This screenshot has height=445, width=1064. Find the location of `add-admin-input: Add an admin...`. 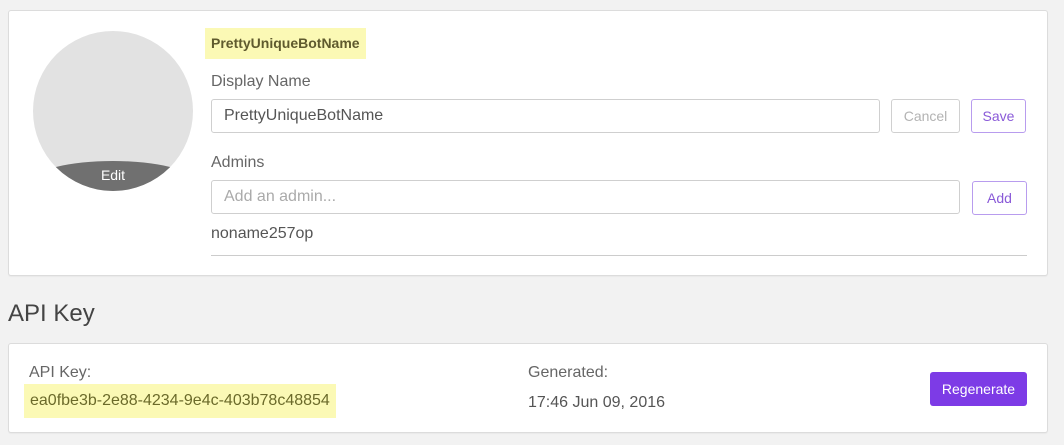

add-admin-input: Add an admin... is located at coordinates (585, 197).